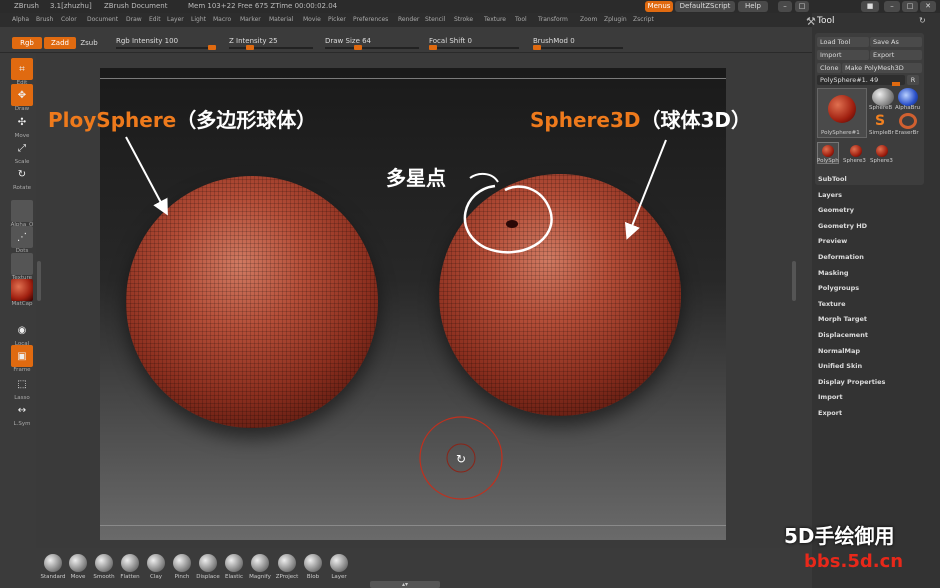  I want to click on brush-standard: Standard, so click(53, 567).